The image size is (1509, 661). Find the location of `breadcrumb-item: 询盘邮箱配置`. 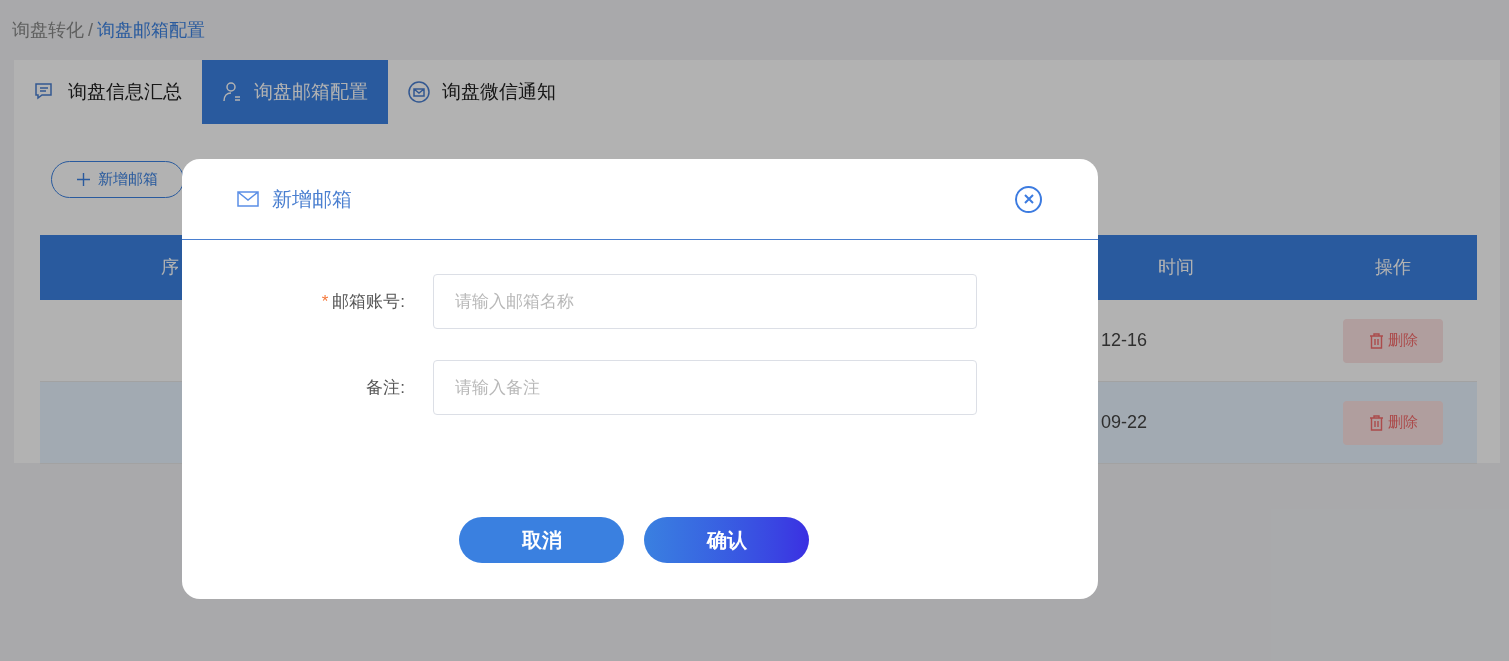

breadcrumb-item: 询盘邮箱配置 is located at coordinates (151, 30).